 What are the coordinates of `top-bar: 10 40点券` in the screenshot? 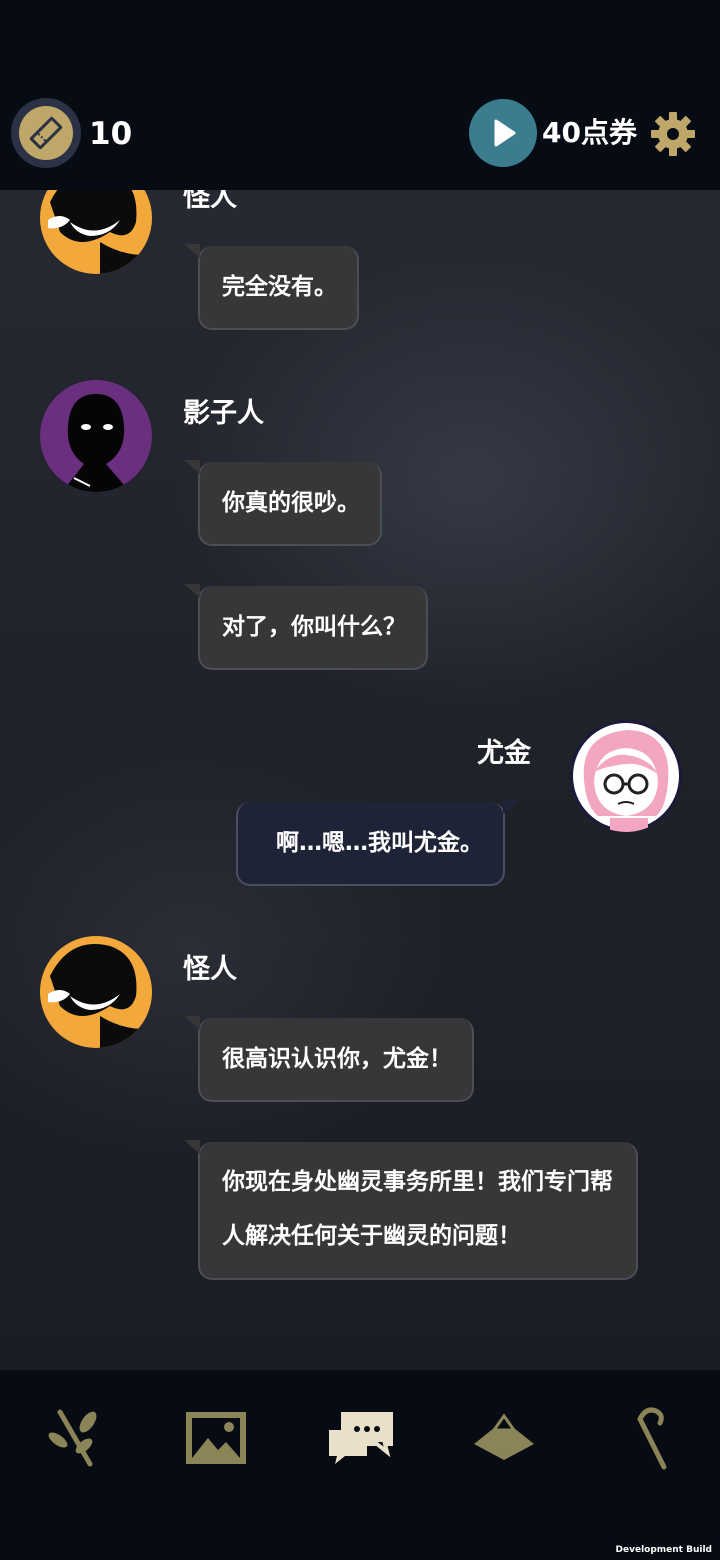 It's located at (360, 95).